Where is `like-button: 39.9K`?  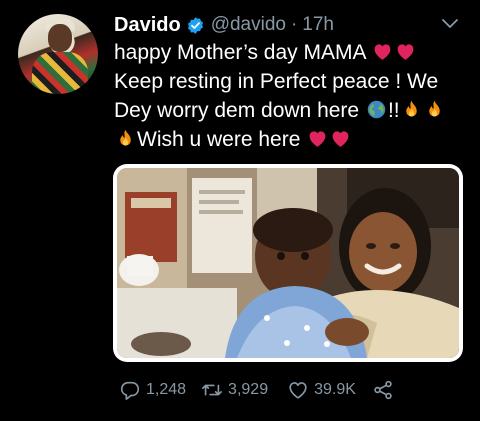 like-button: 39.9K is located at coordinates (321, 390).